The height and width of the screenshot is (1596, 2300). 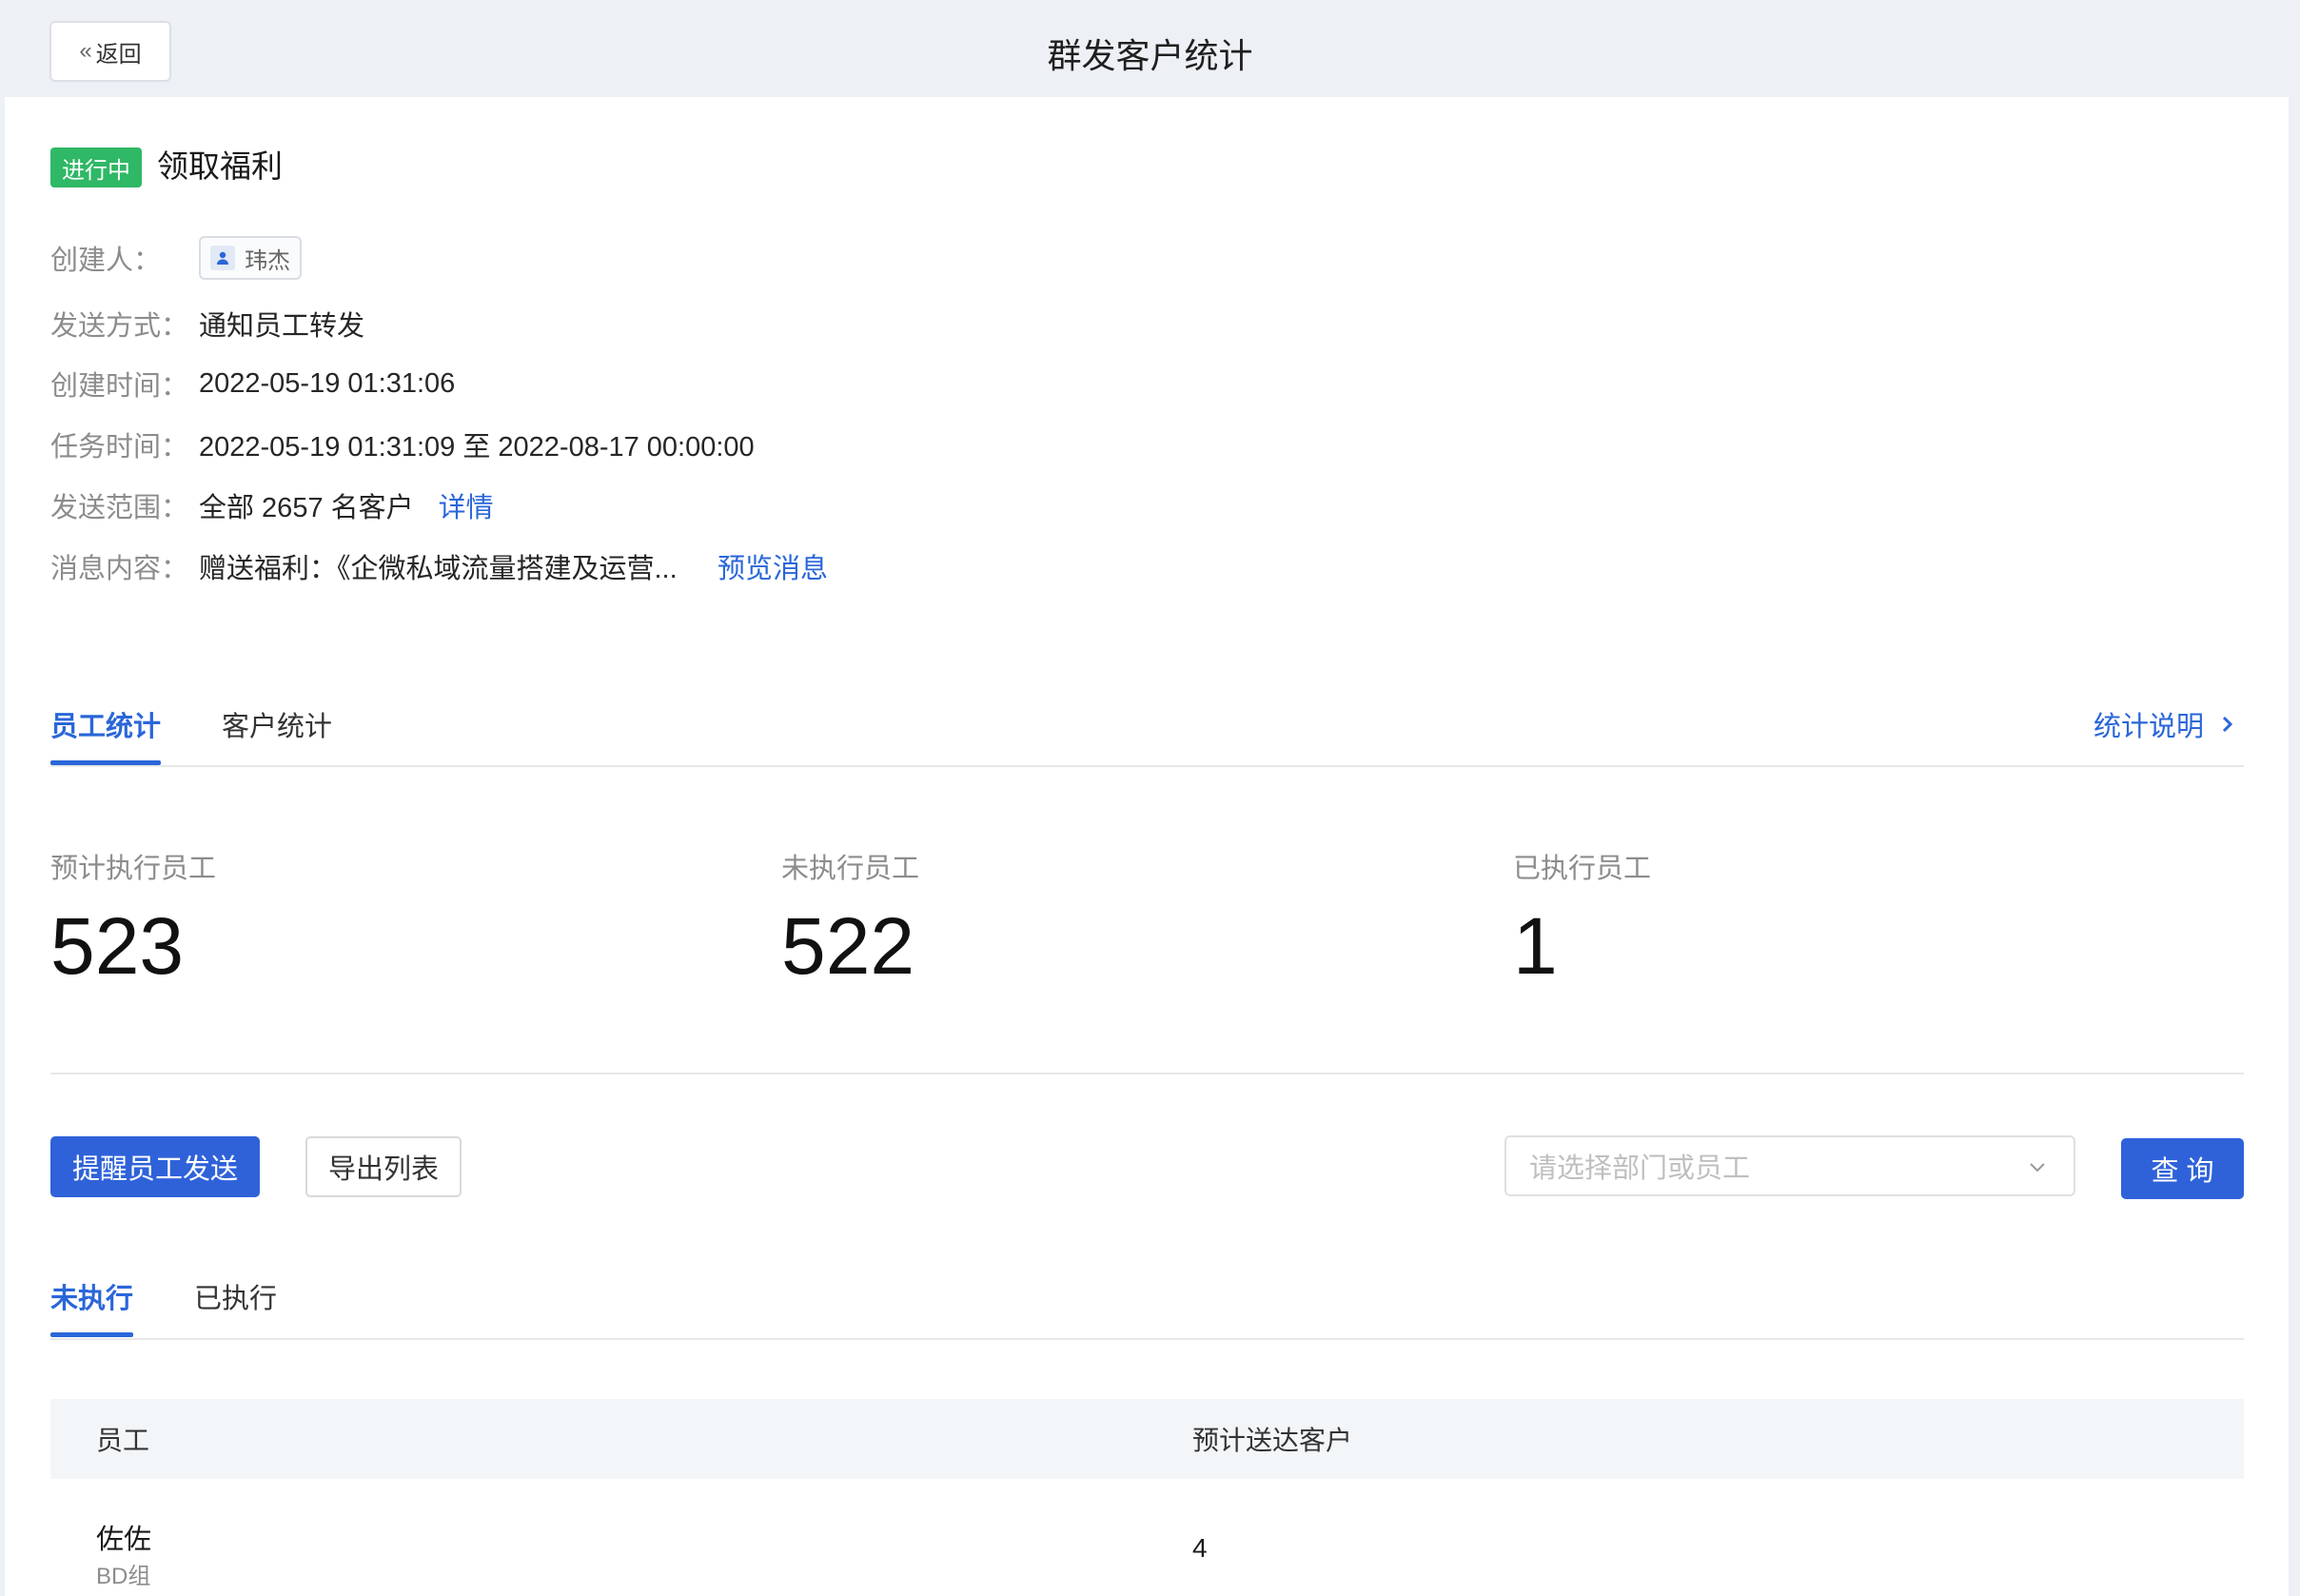 What do you see at coordinates (120, 386) in the screenshot?
I see `created-time-label: 创建时间：` at bounding box center [120, 386].